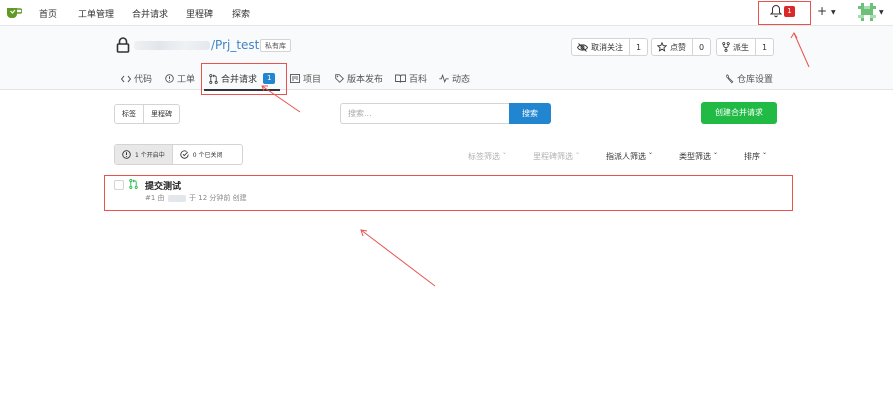  Describe the element at coordinates (398, 258) in the screenshot. I see `arrow-to-pr-row` at that location.